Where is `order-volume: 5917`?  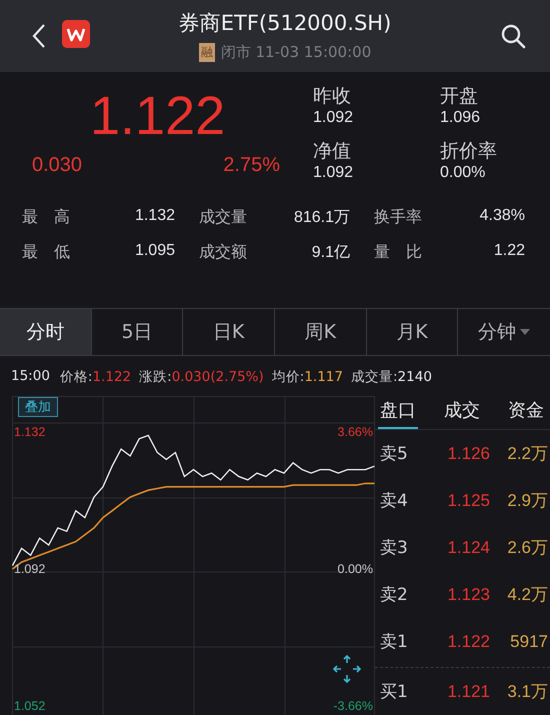
order-volume: 5917 is located at coordinates (528, 642).